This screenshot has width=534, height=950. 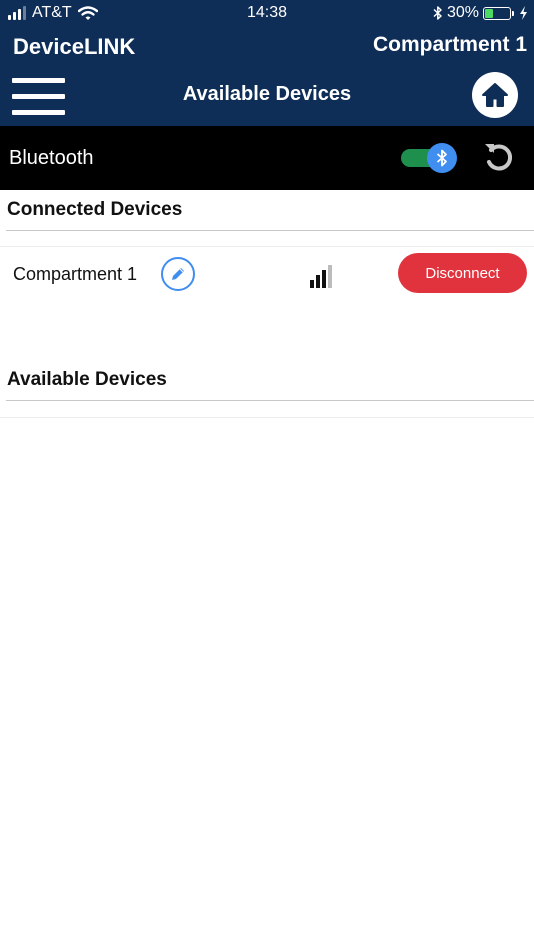 I want to click on refresh-button, so click(x=499, y=158).